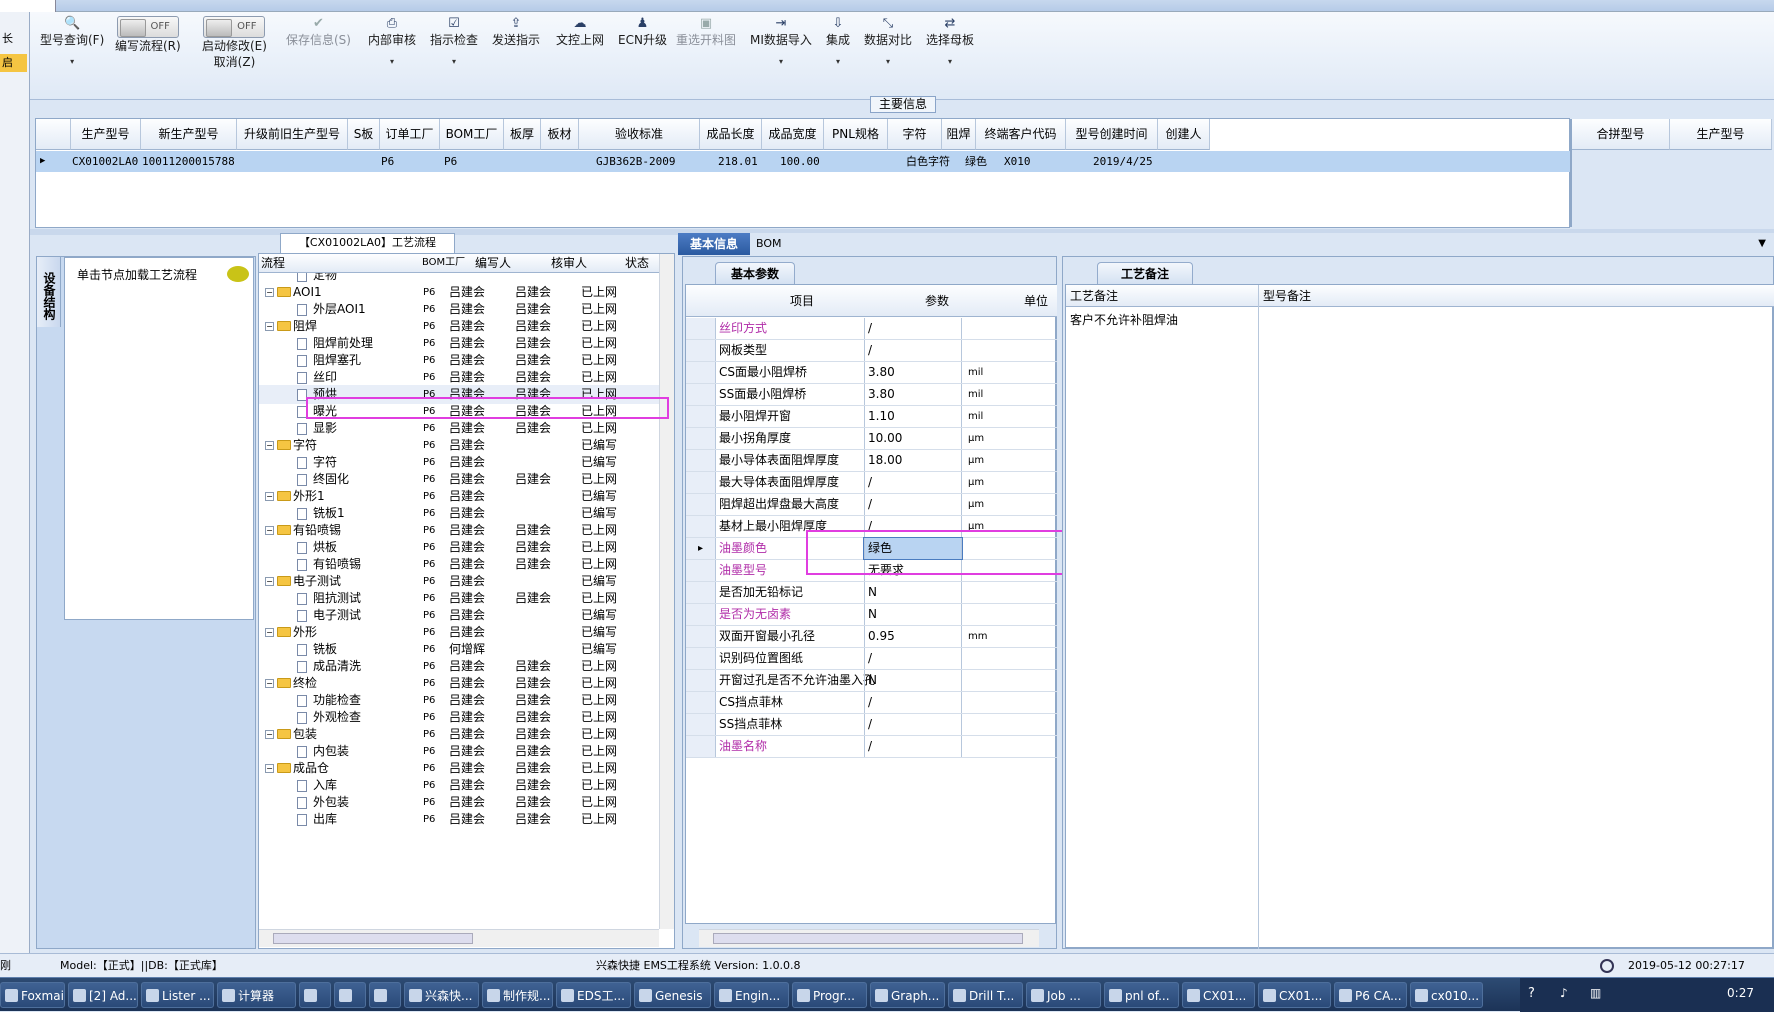 The image size is (1774, 1012). I want to click on param-header: 单位, so click(1036, 301).